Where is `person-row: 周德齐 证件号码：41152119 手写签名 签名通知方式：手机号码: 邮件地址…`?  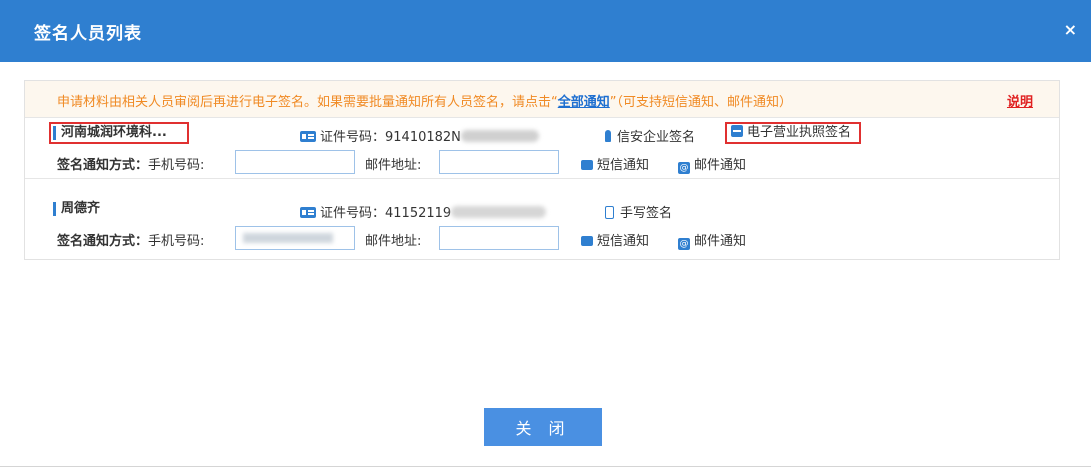 person-row: 周德齐 证件号码：41152119 手写签名 签名通知方式：手机号码: 邮件地址… is located at coordinates (542, 224).